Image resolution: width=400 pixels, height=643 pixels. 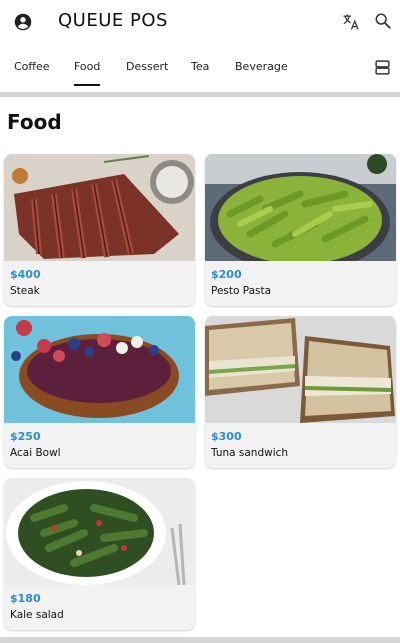 What do you see at coordinates (200, 640) in the screenshot?
I see `bottom-divider` at bounding box center [200, 640].